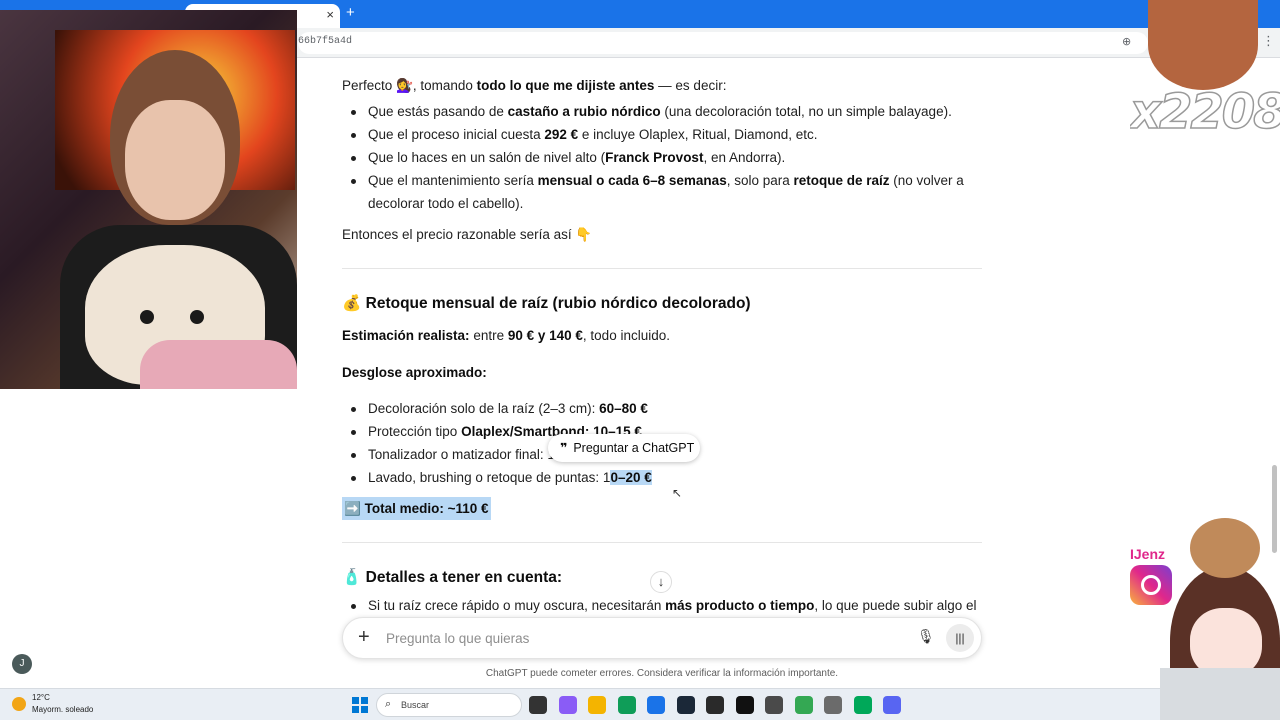 The height and width of the screenshot is (720, 1280). What do you see at coordinates (926, 636) in the screenshot?
I see `microphone-icon: 🎙` at bounding box center [926, 636].